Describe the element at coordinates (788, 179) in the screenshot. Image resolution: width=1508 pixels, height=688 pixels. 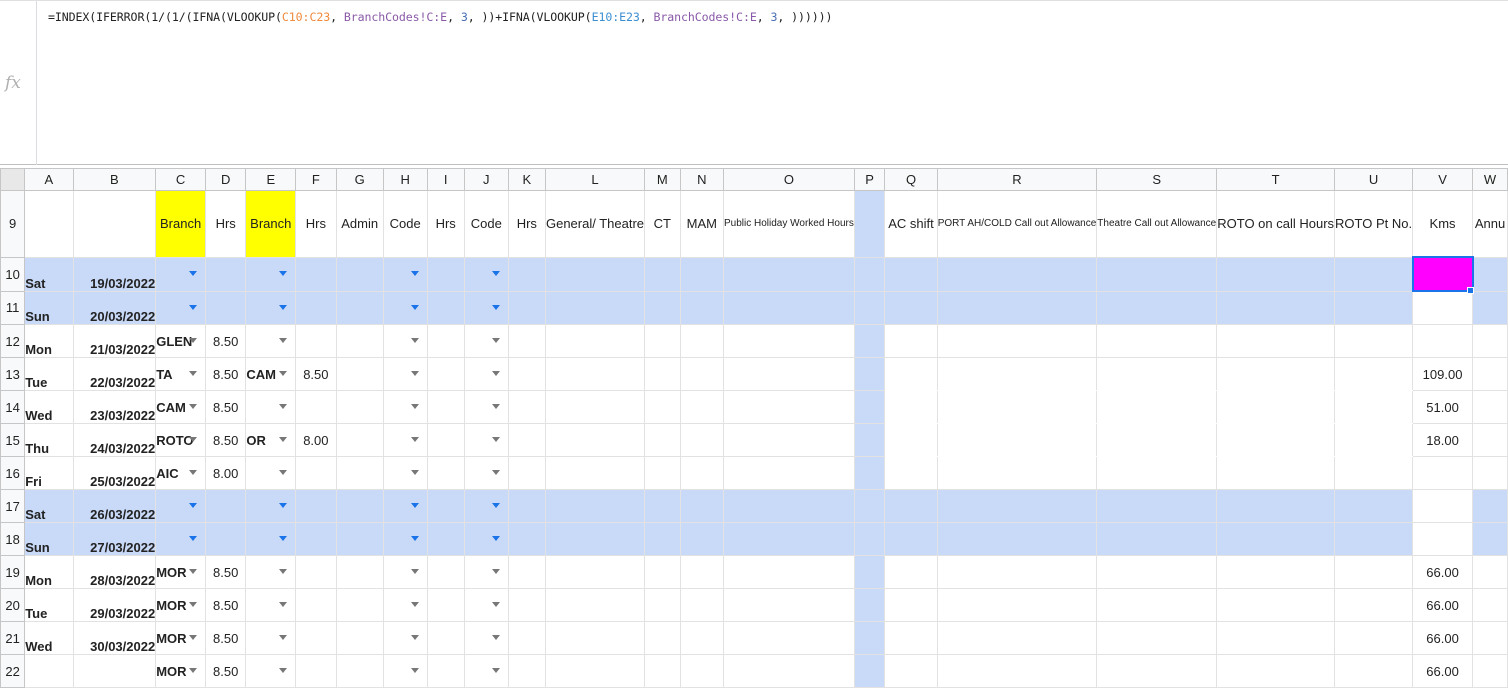
I see `column-header-o: O` at that location.